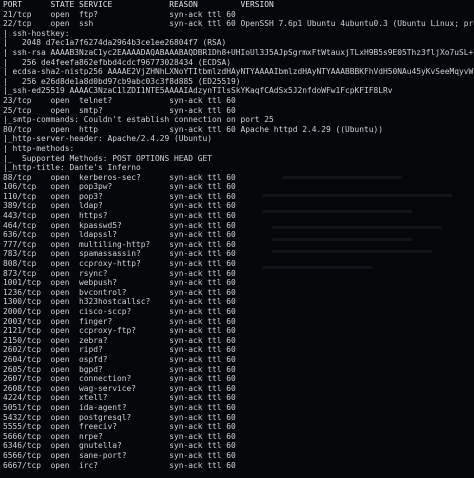 Image resolution: width=474 pixels, height=478 pixels. Describe the element at coordinates (119, 455) in the screenshot. I see `terminal-line: 6566/tcp open sane-port? syn-ack ttl 60` at that location.